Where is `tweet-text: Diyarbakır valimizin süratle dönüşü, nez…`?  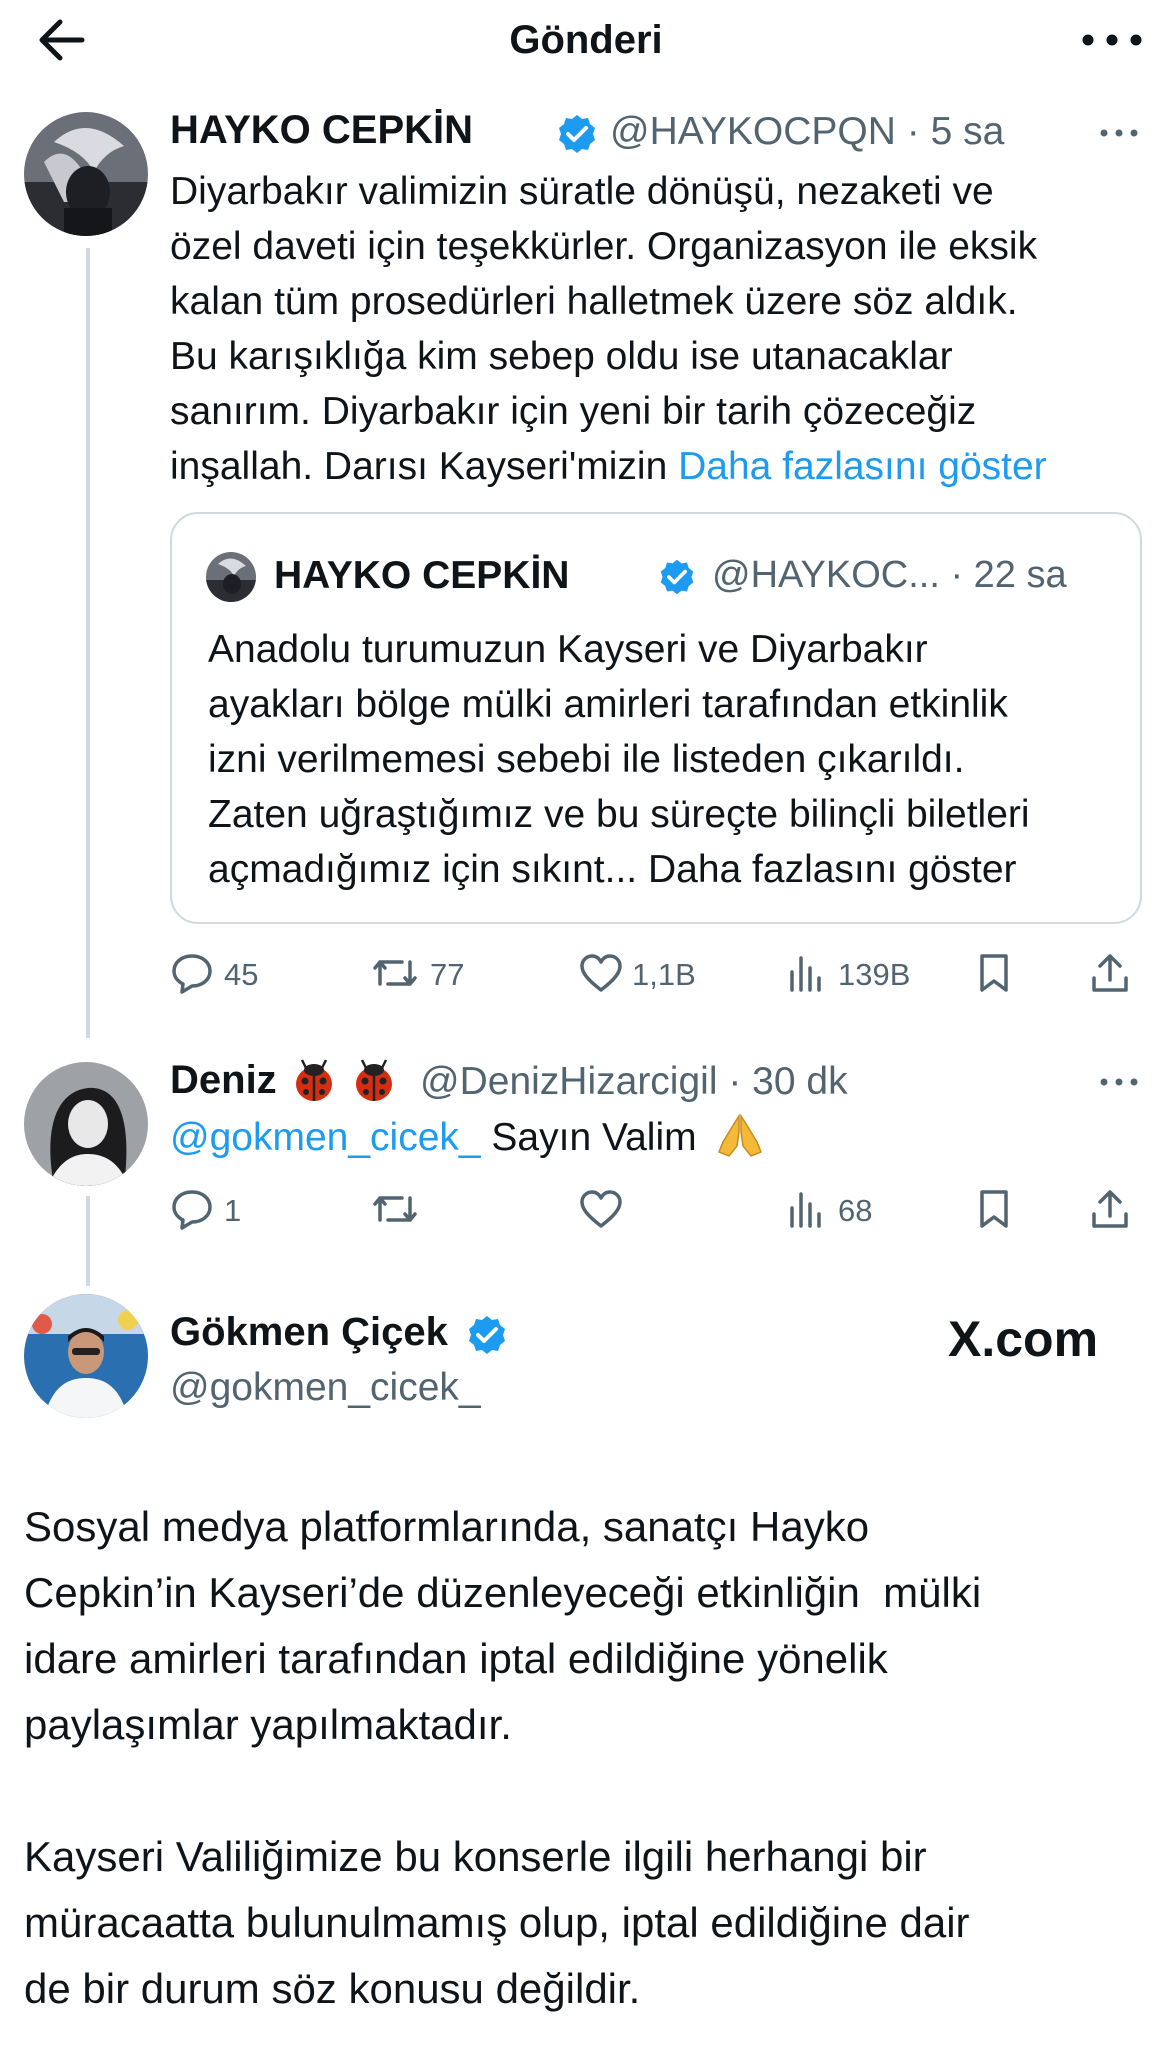
tweet-text: Diyarbakır valimizin süratle dönüşü, nez… is located at coordinates (665, 329).